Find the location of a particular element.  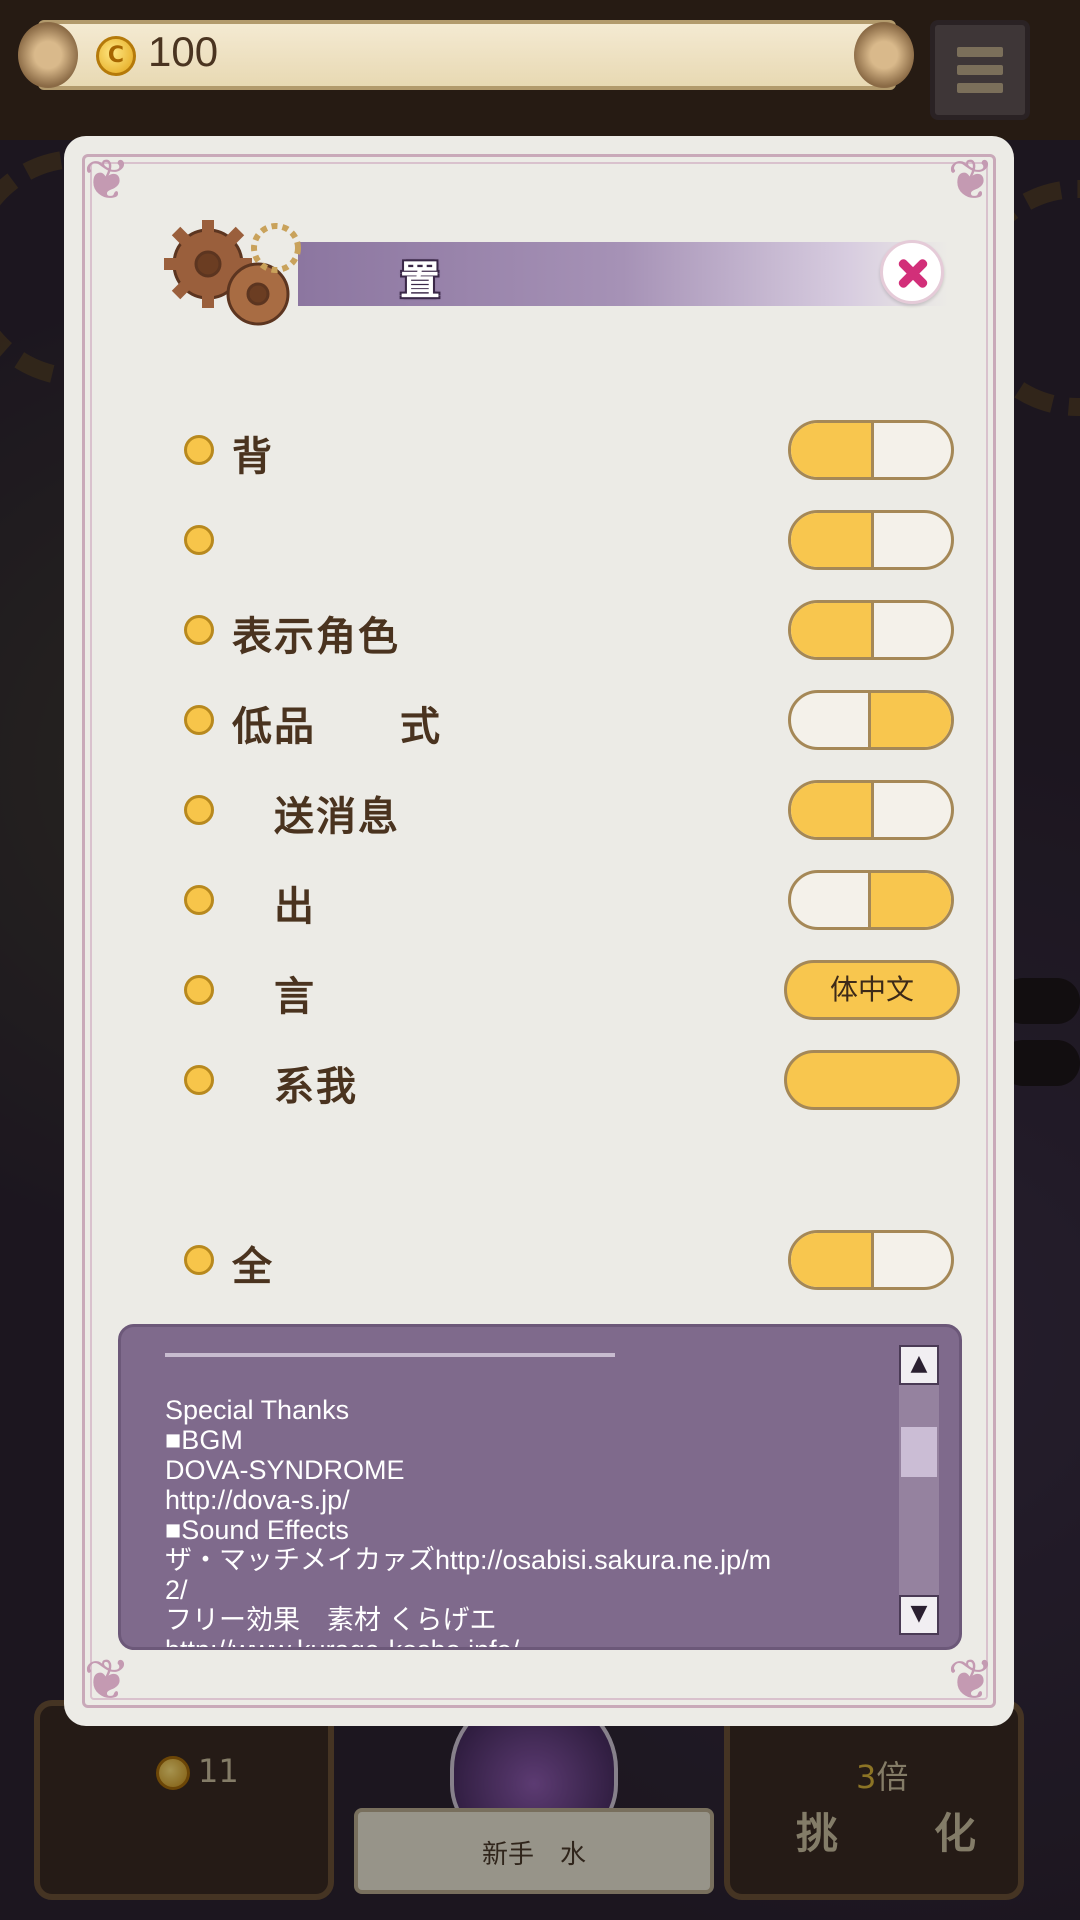

send-message-toggle is located at coordinates (871, 810).